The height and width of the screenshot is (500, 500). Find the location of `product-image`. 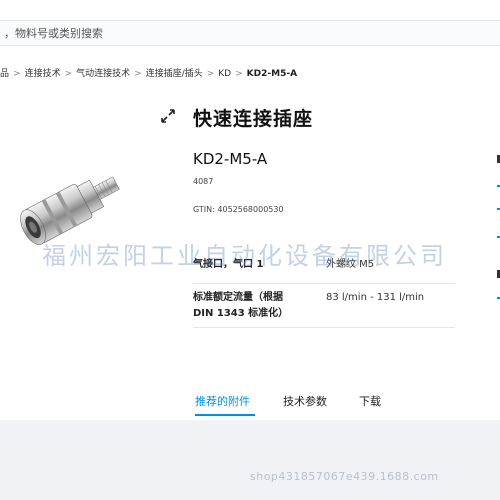

product-image is located at coordinates (64, 213).